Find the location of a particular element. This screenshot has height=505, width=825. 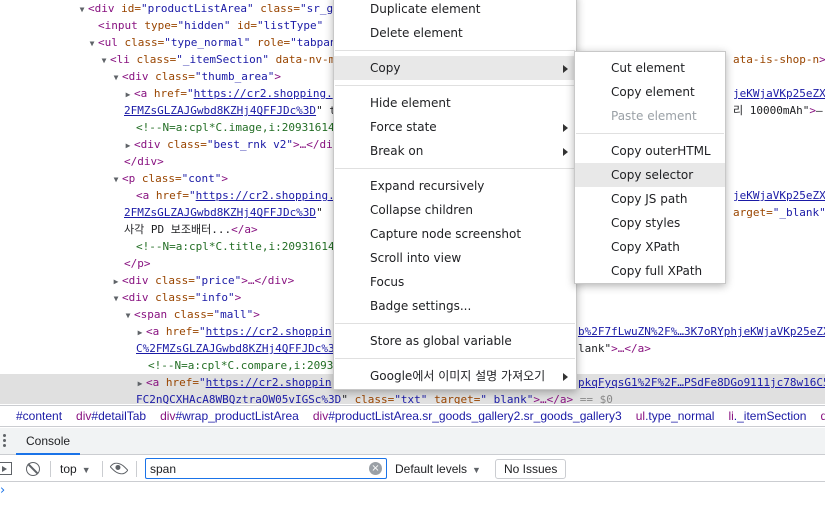

breadcrumb-selector: ._itemSection is located at coordinates (770, 416).